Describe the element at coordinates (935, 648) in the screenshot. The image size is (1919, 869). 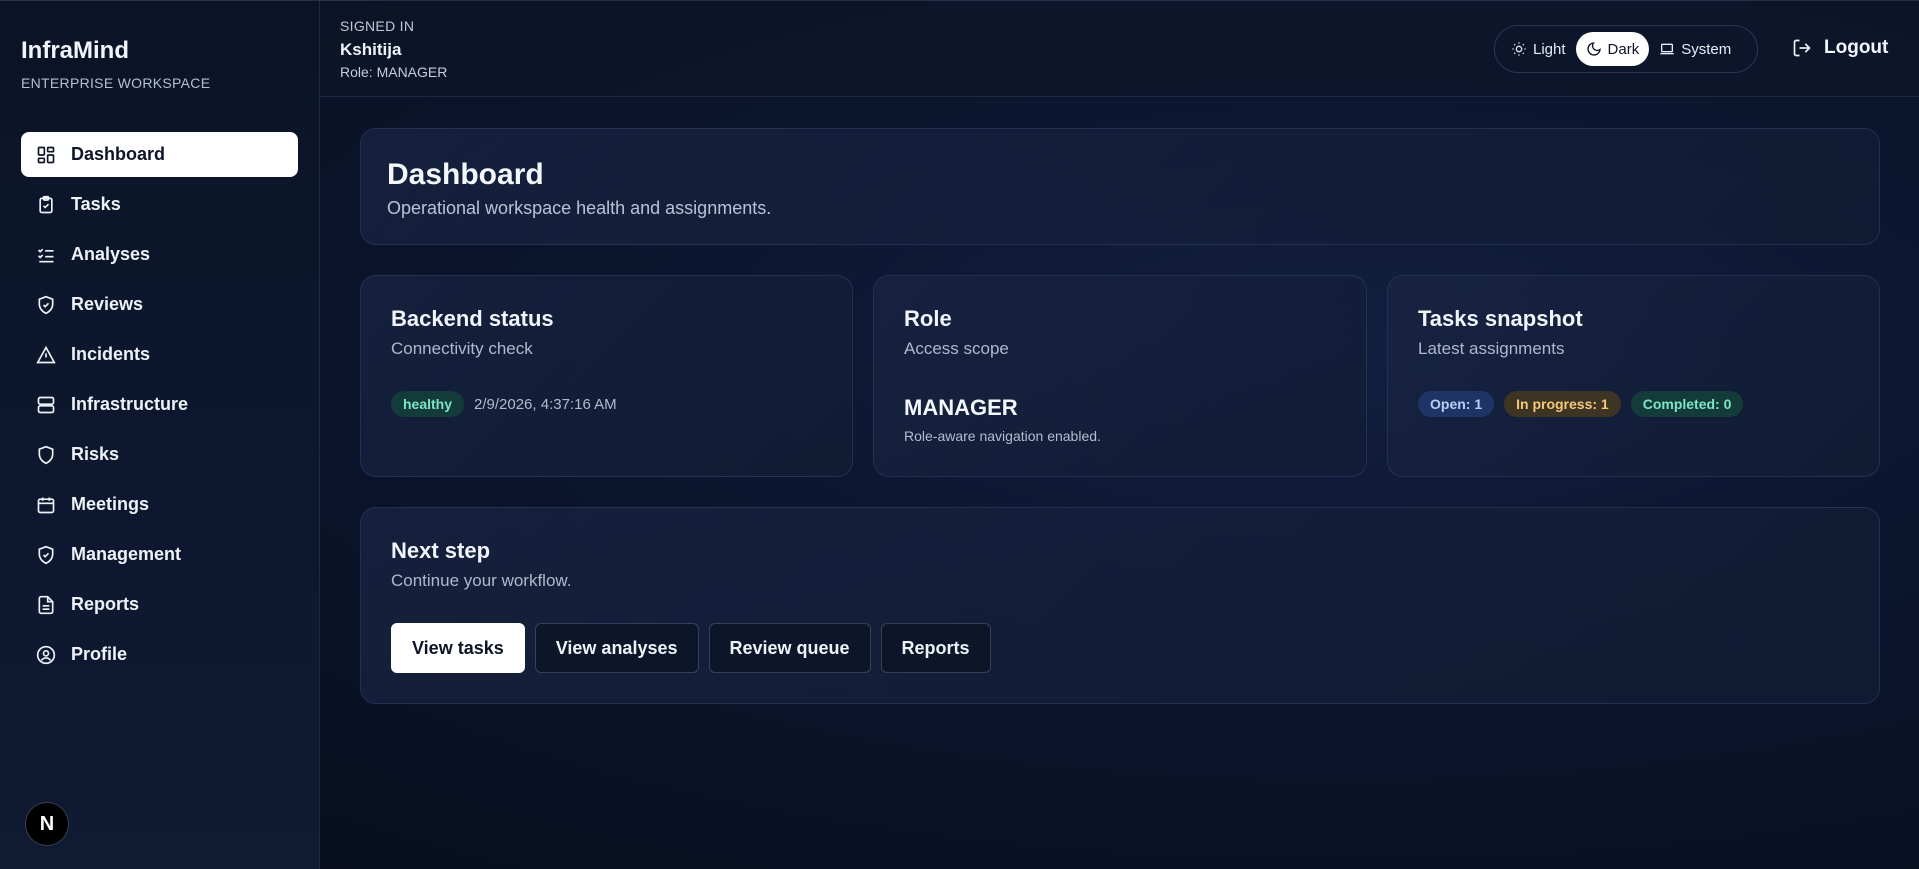
I see `reports-button: Reports` at that location.